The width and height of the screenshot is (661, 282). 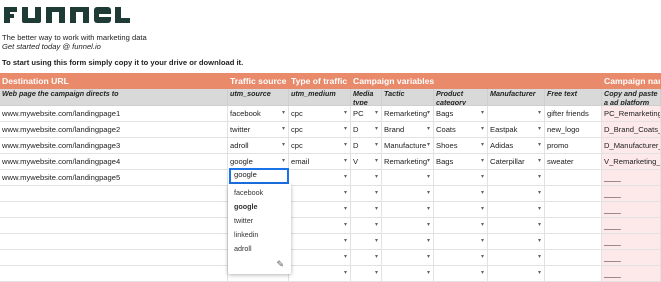 What do you see at coordinates (246, 206) in the screenshot?
I see `dropdown-option: google` at bounding box center [246, 206].